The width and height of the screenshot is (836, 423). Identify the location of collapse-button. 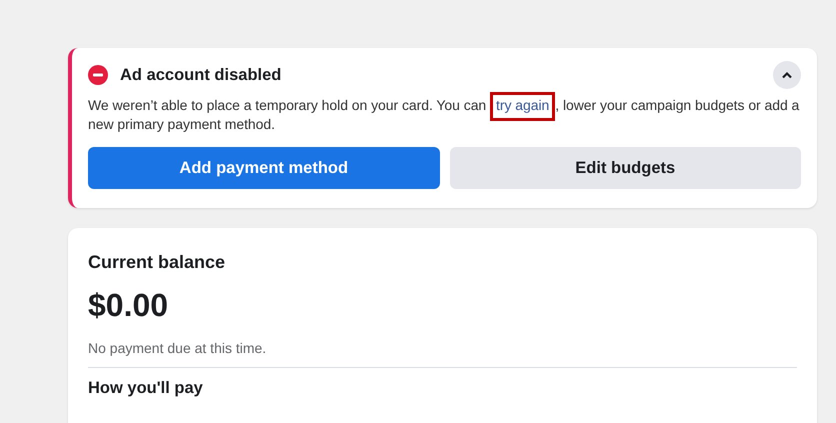
(787, 75).